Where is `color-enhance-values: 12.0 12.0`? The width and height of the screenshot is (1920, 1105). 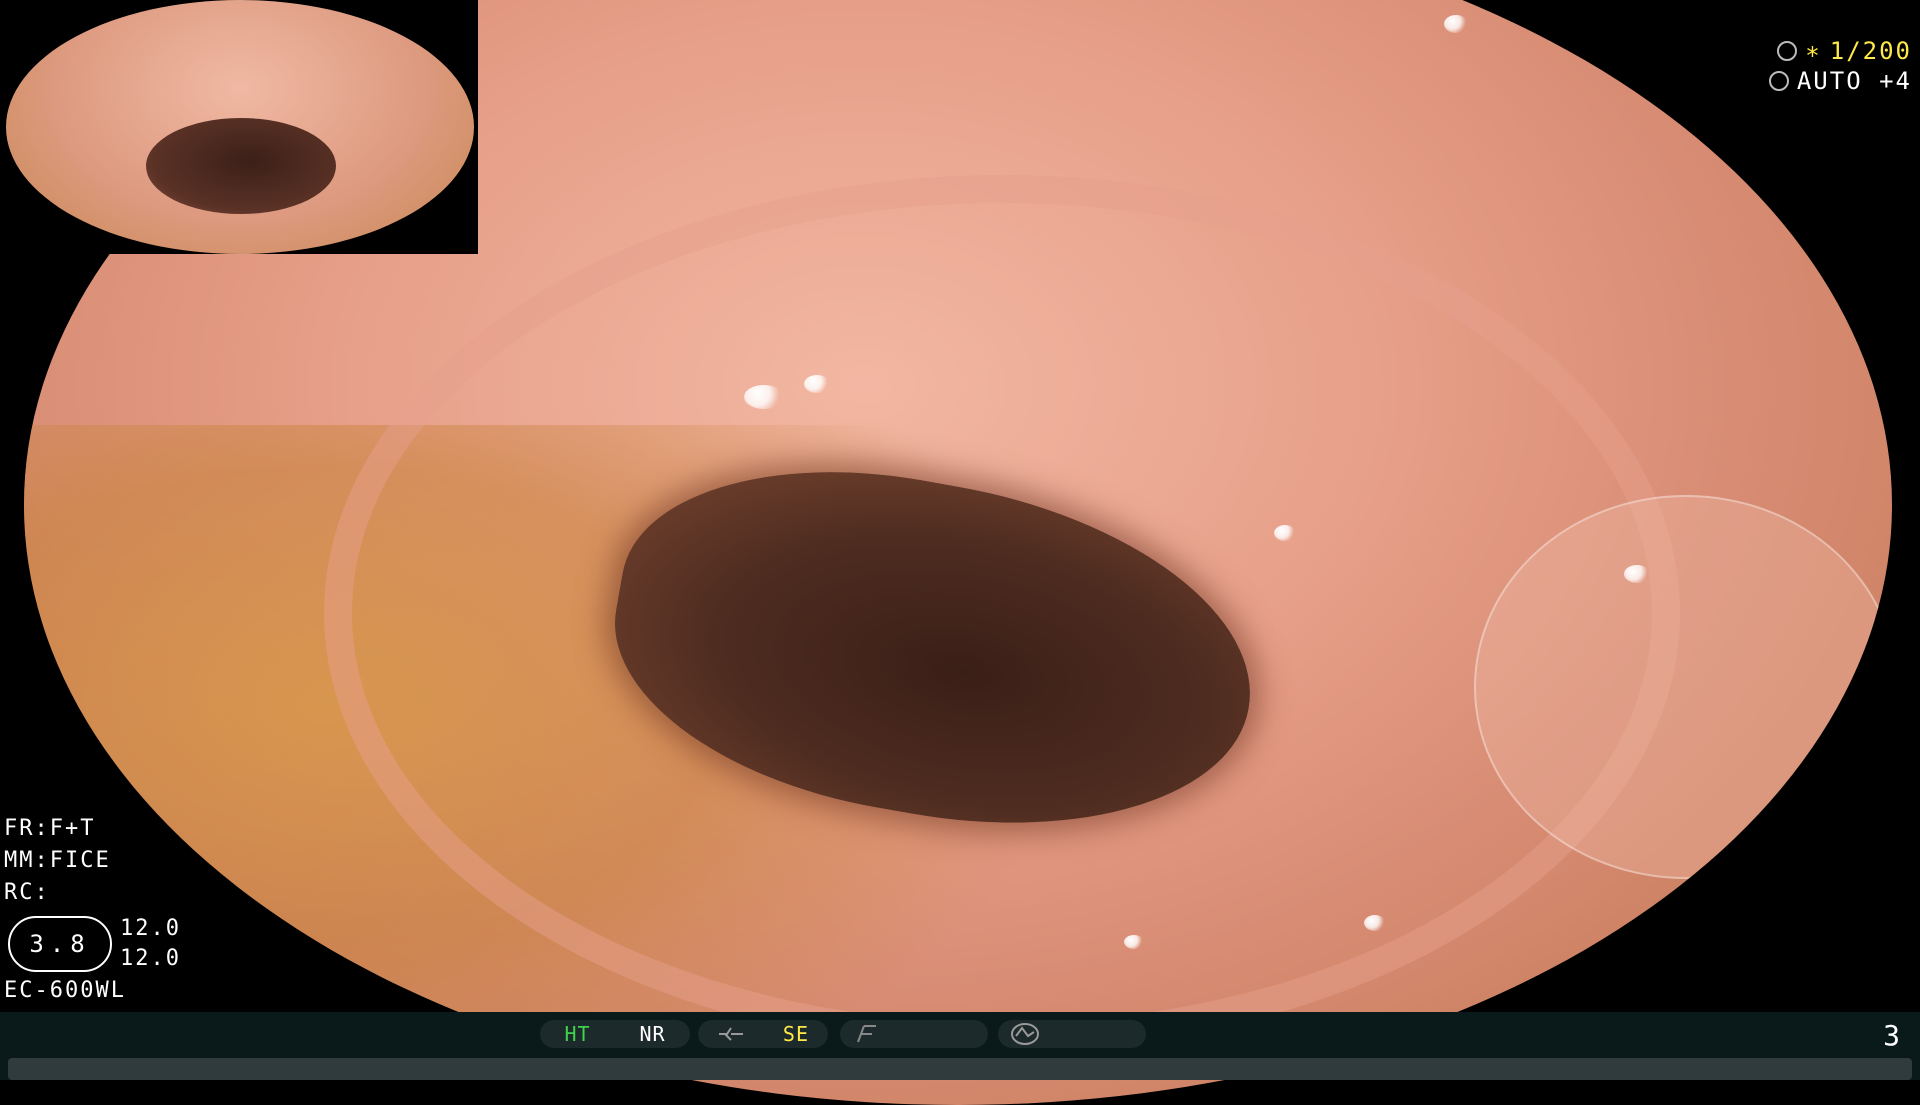
color-enhance-values: 12.0 12.0 is located at coordinates (150, 948).